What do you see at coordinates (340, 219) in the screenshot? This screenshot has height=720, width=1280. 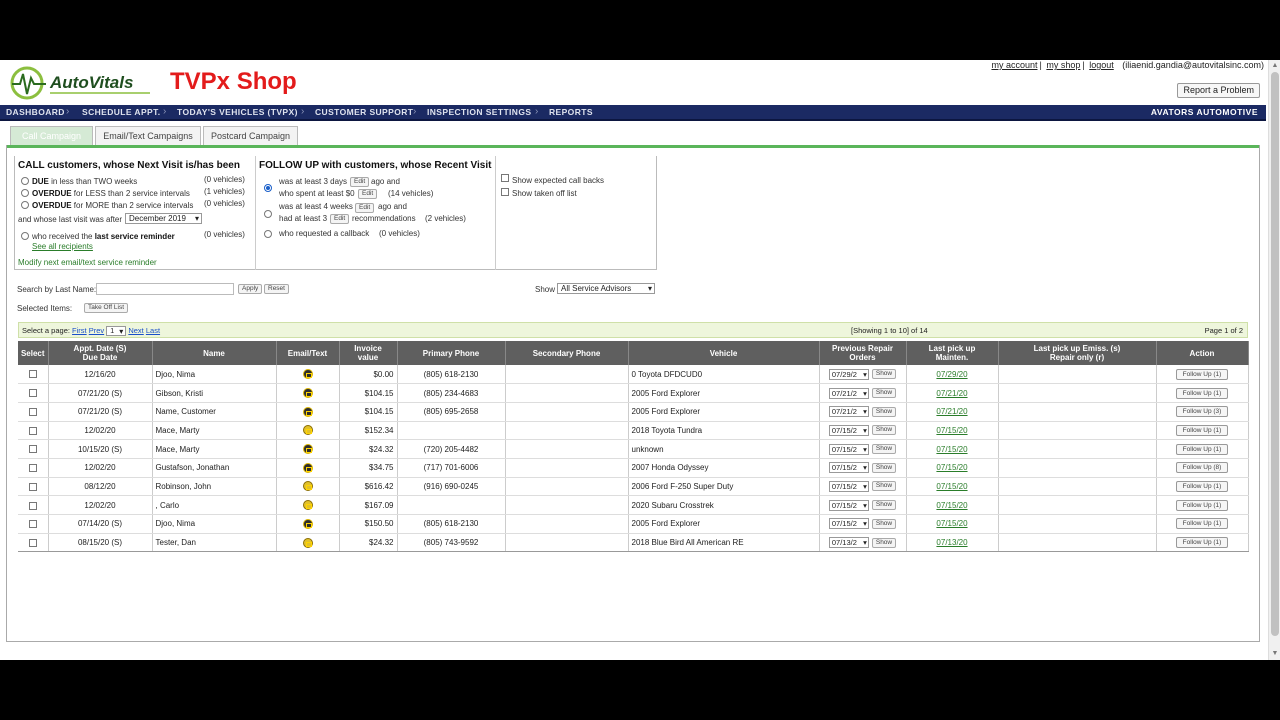 I see `edit-recs-button: Edit` at bounding box center [340, 219].